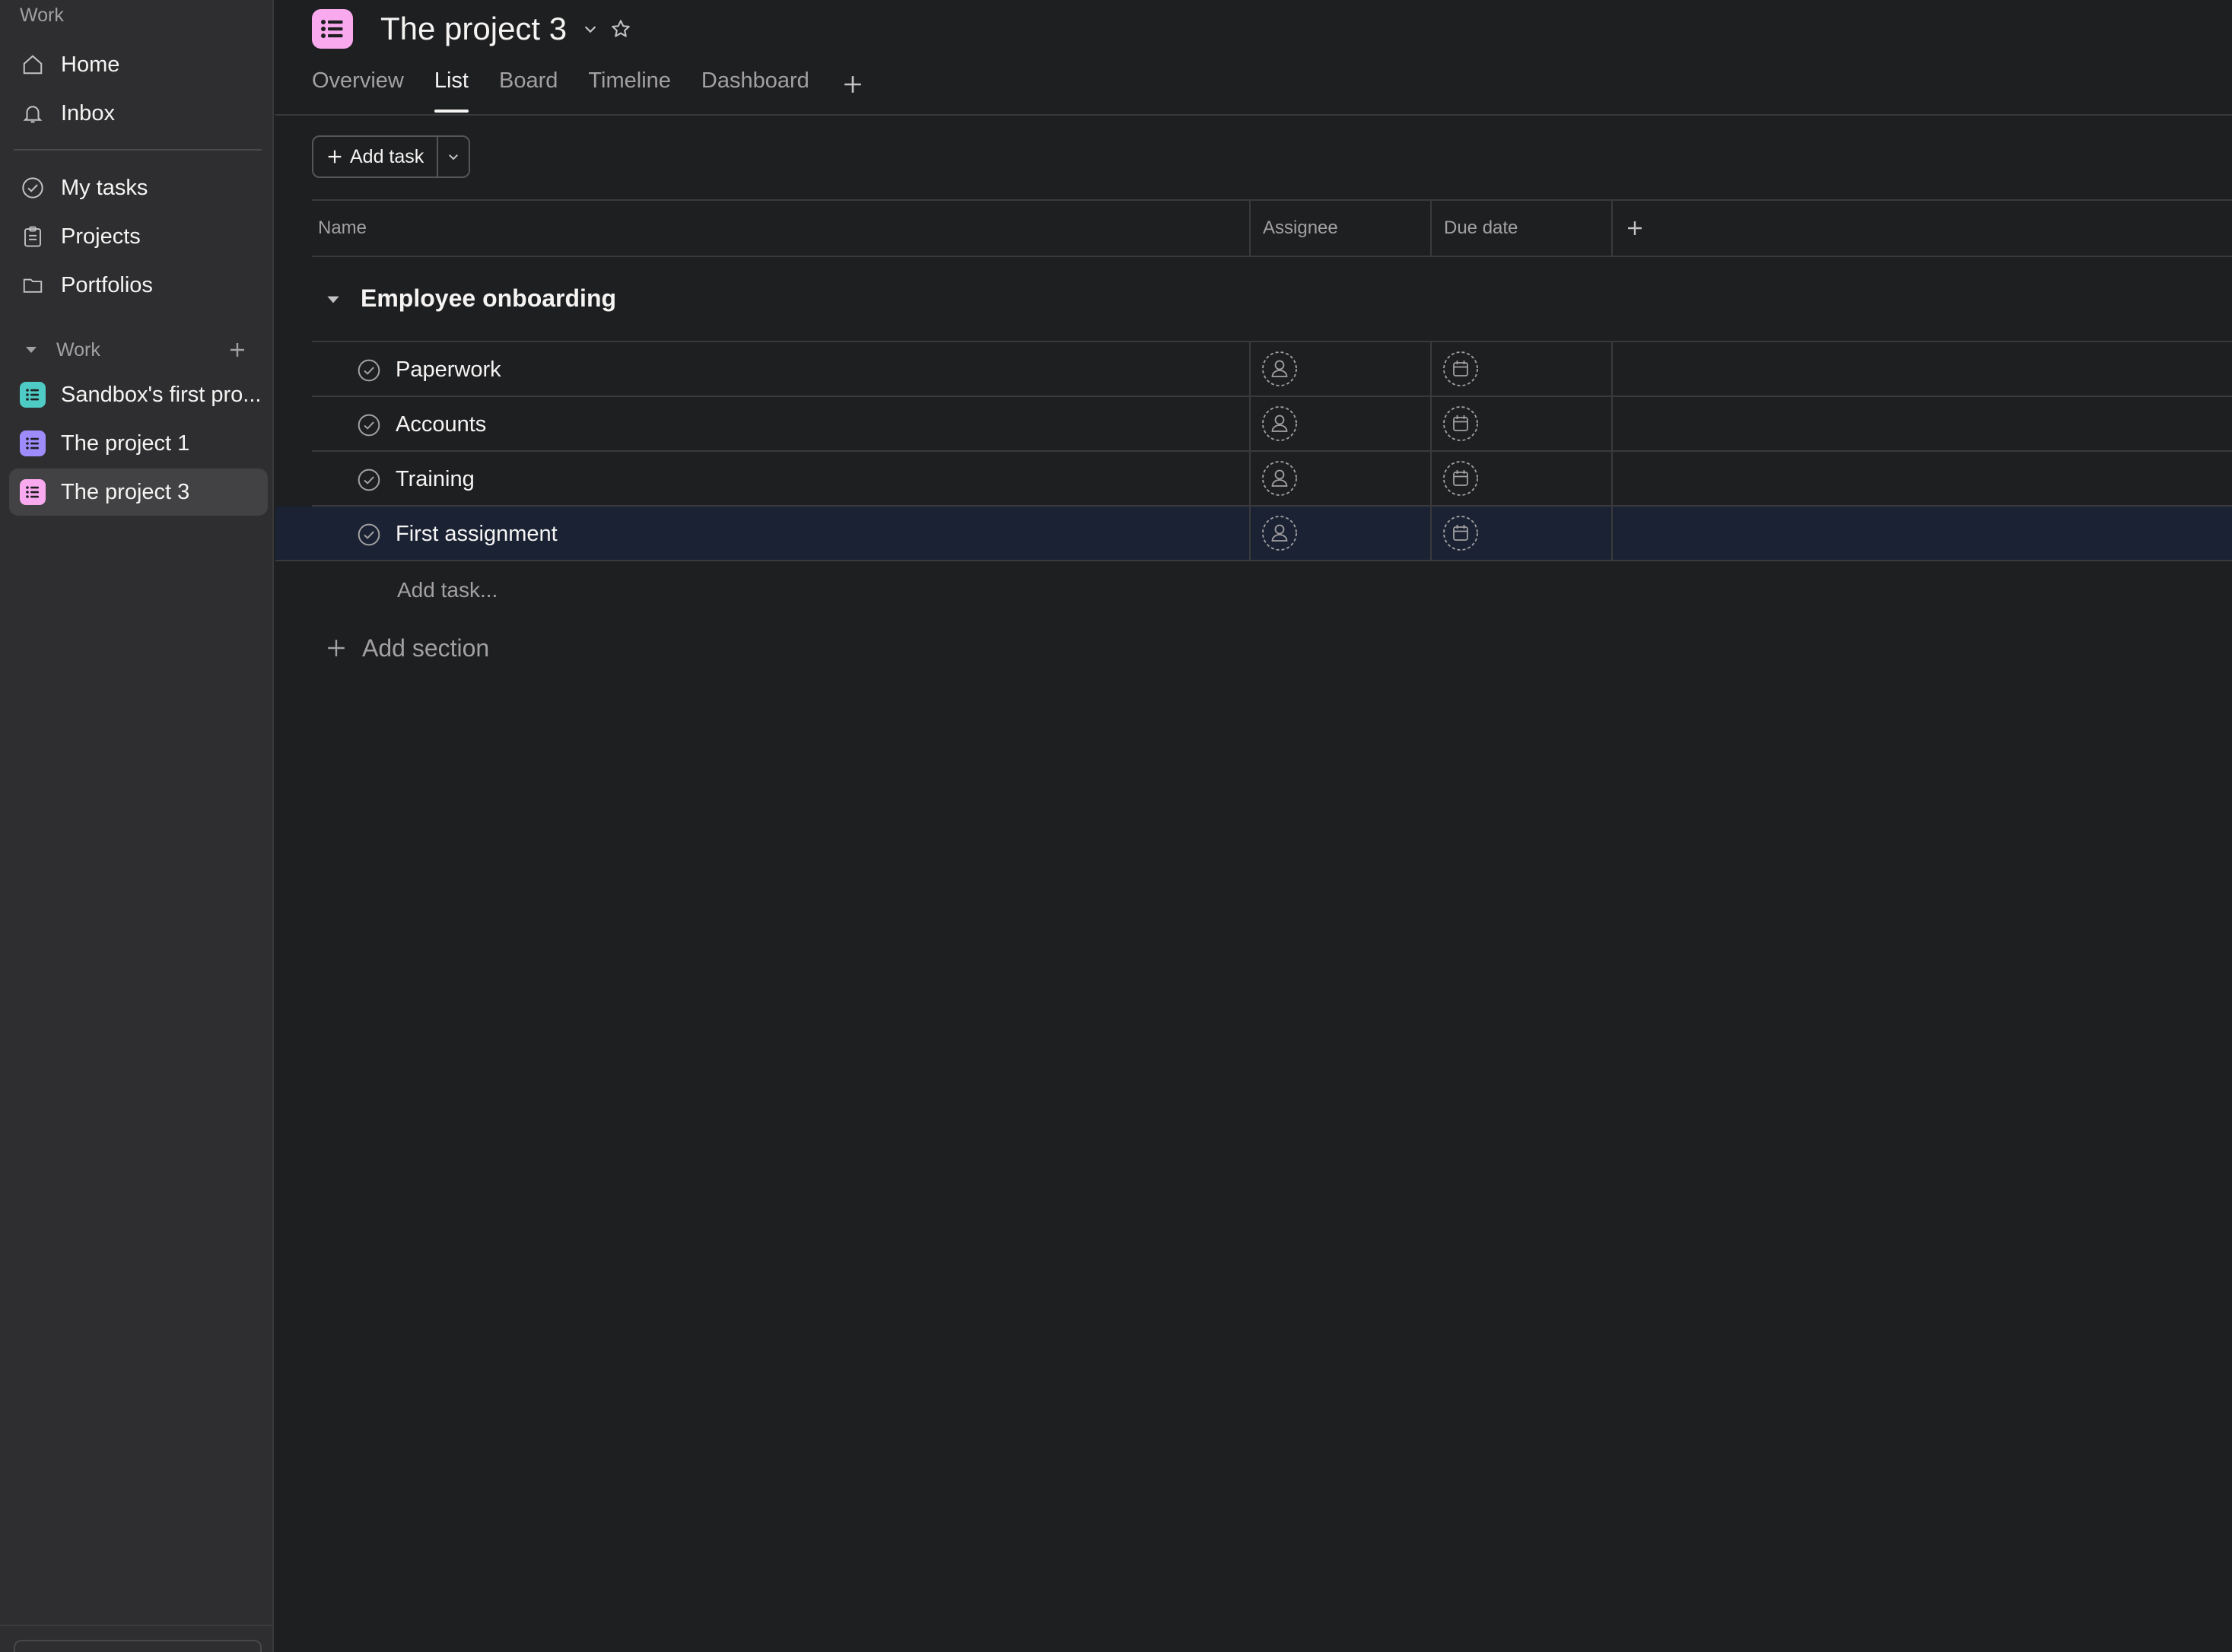 This screenshot has width=2232, height=1652. I want to click on add-column-plus-icon, so click(1634, 228).